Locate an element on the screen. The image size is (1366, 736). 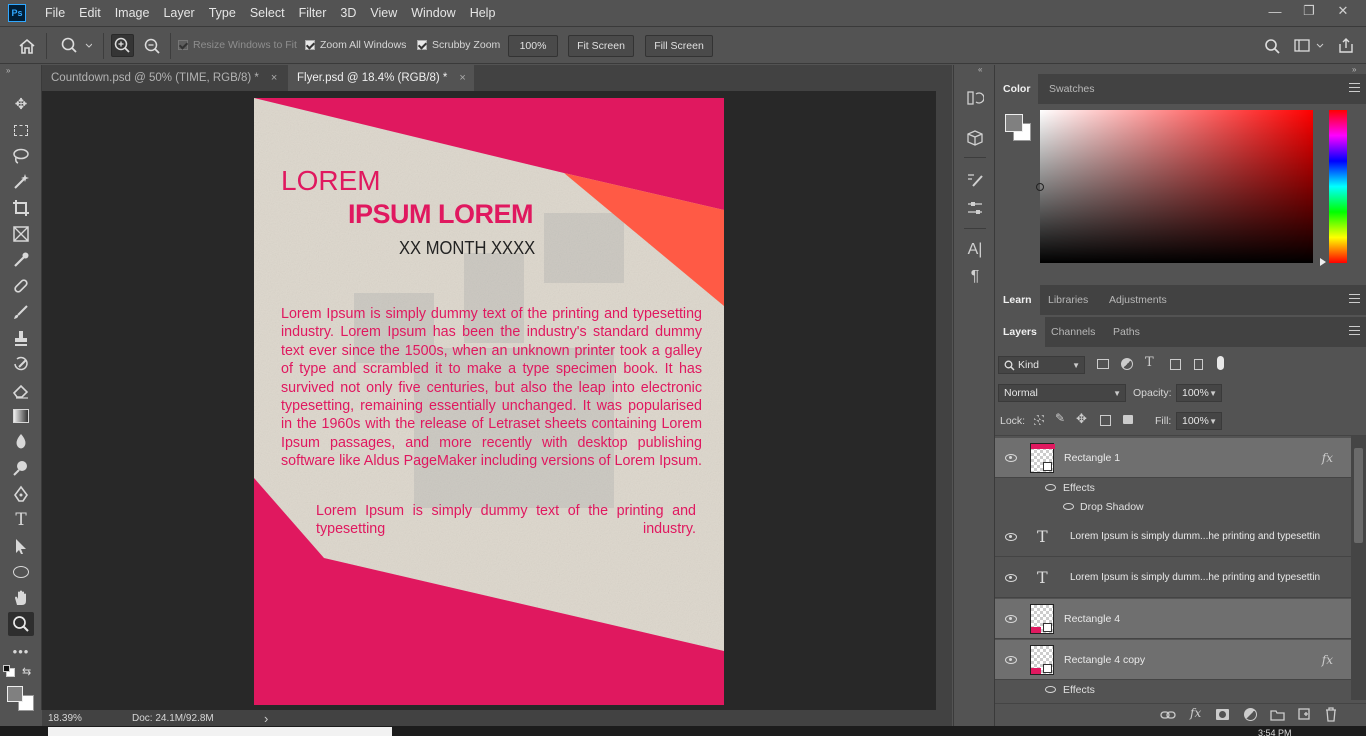
filter-shape-icon is located at coordinates (1175, 364).